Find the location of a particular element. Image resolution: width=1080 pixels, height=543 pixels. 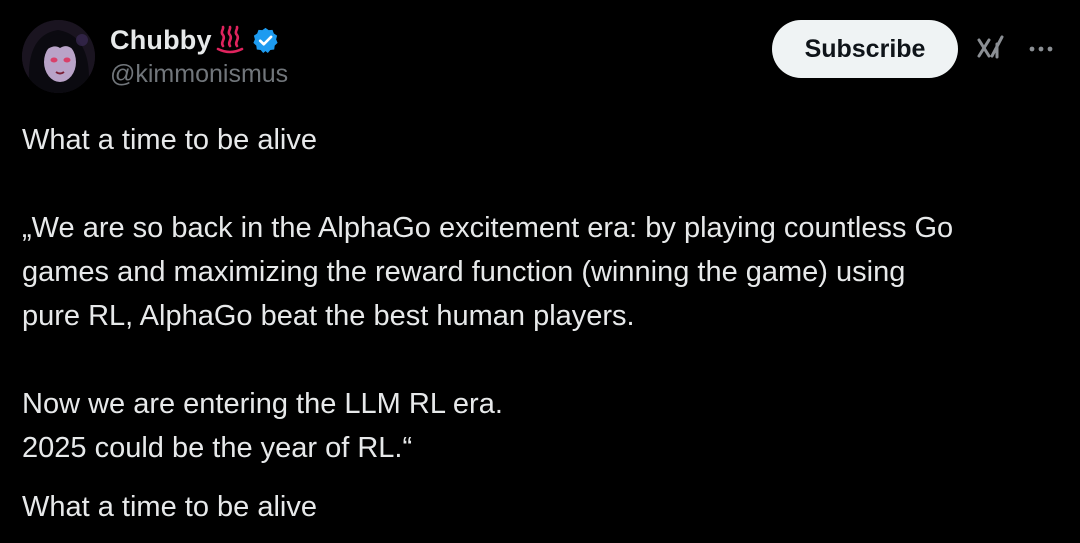

name-row: Chubby is located at coordinates (199, 40).